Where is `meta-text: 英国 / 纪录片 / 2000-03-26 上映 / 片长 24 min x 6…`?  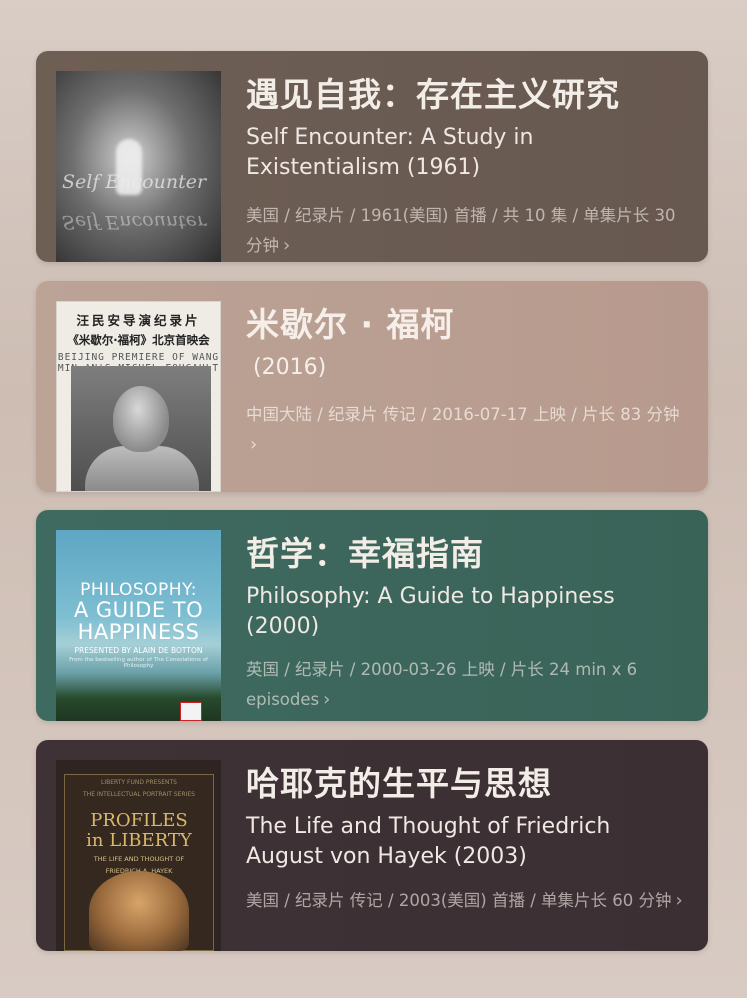 meta-text: 英国 / 纪录片 / 2000-03-26 上映 / 片长 24 min x 6… is located at coordinates (442, 684).